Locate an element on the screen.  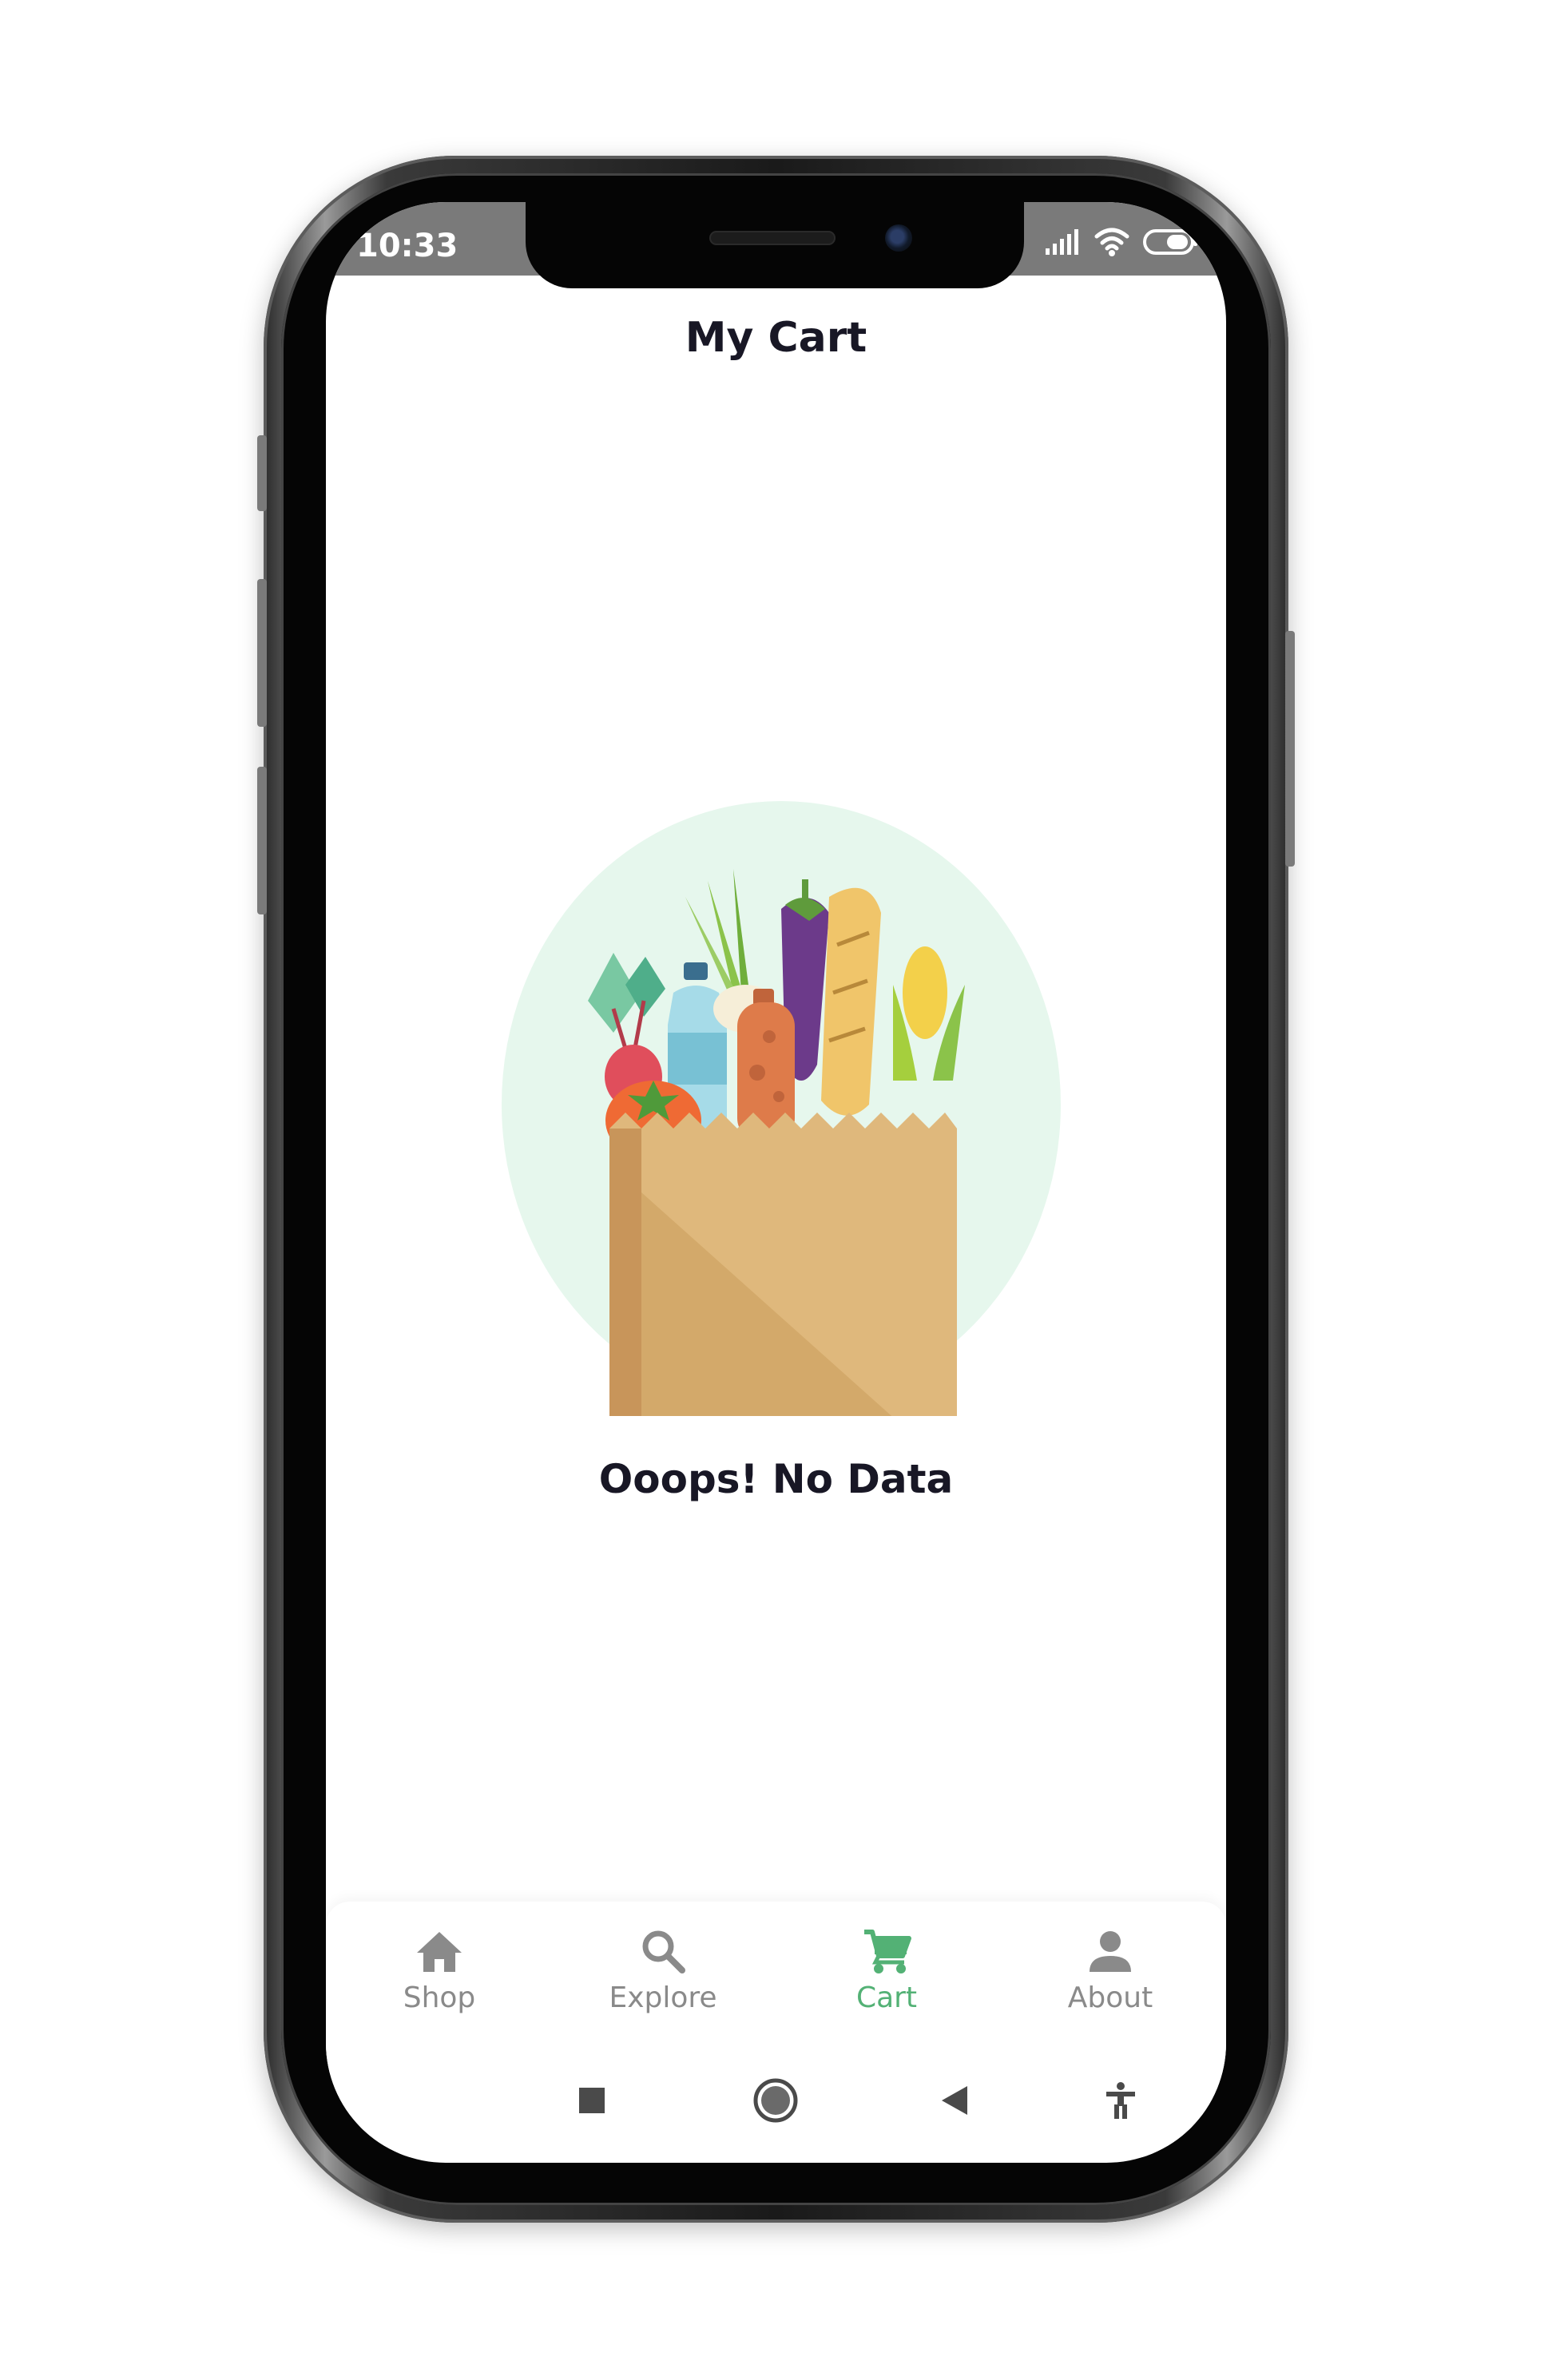
recents-square-icon is located at coordinates (592, 2100).